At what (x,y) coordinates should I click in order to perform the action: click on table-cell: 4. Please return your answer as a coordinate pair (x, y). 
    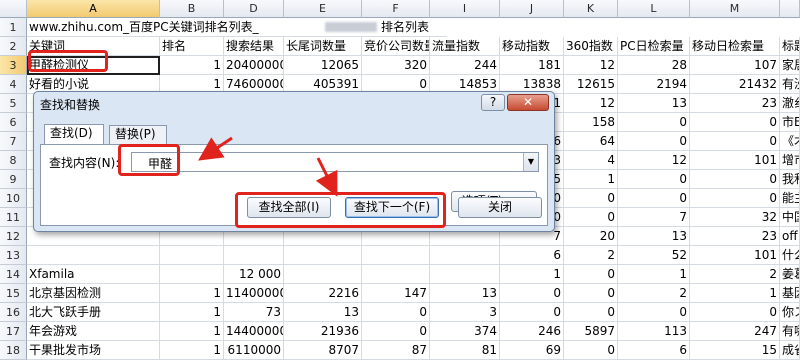
    Looking at the image, I should click on (591, 160).